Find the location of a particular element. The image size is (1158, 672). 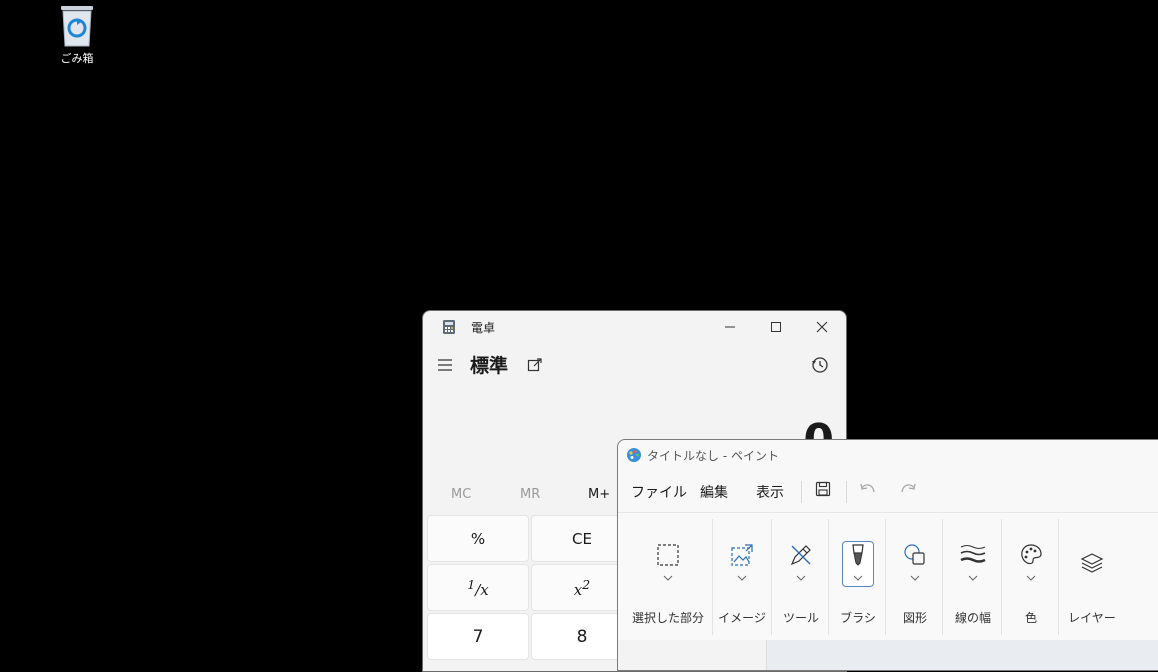

brush-label: ブラシ is located at coordinates (858, 618).